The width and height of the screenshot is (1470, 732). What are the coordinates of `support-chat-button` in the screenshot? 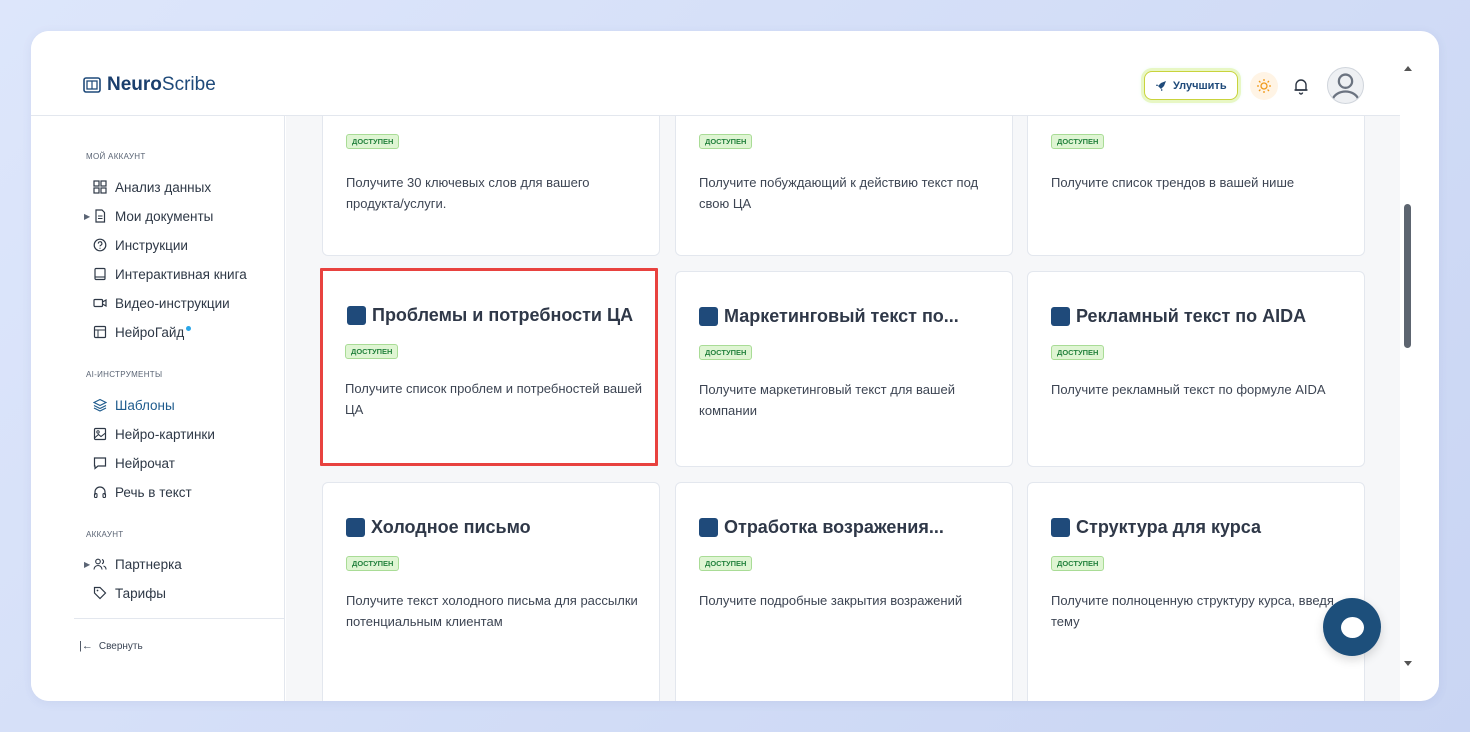 It's located at (1352, 627).